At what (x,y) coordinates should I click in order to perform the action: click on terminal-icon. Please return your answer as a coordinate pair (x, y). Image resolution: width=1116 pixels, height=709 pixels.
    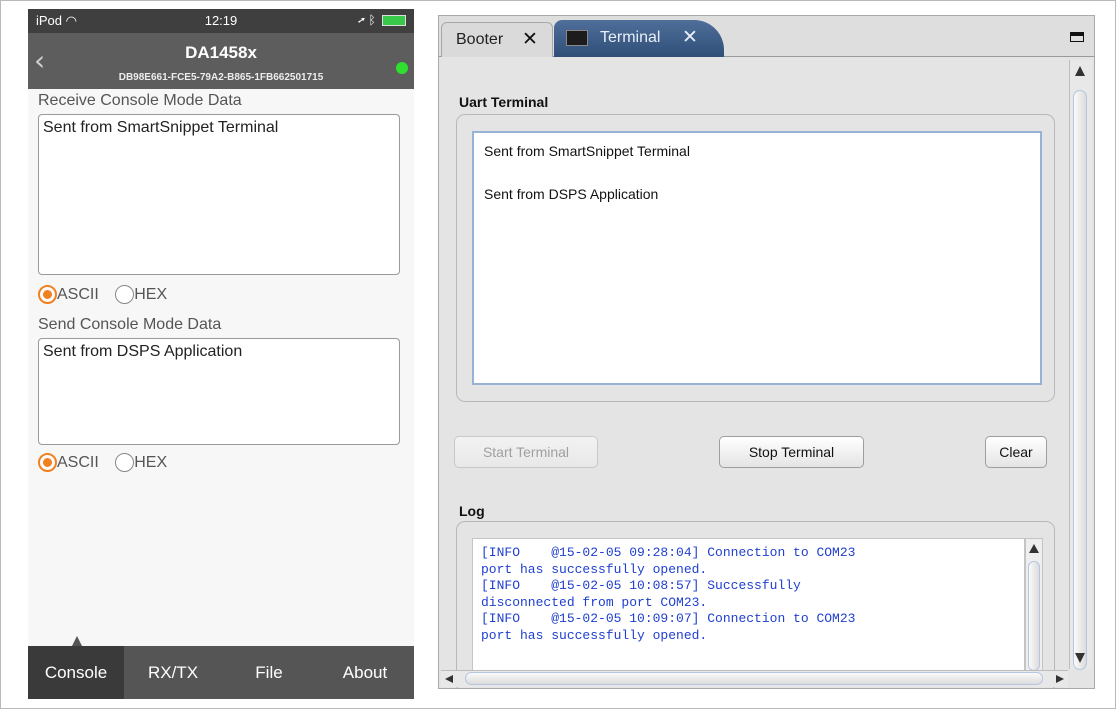
    Looking at the image, I should click on (577, 38).